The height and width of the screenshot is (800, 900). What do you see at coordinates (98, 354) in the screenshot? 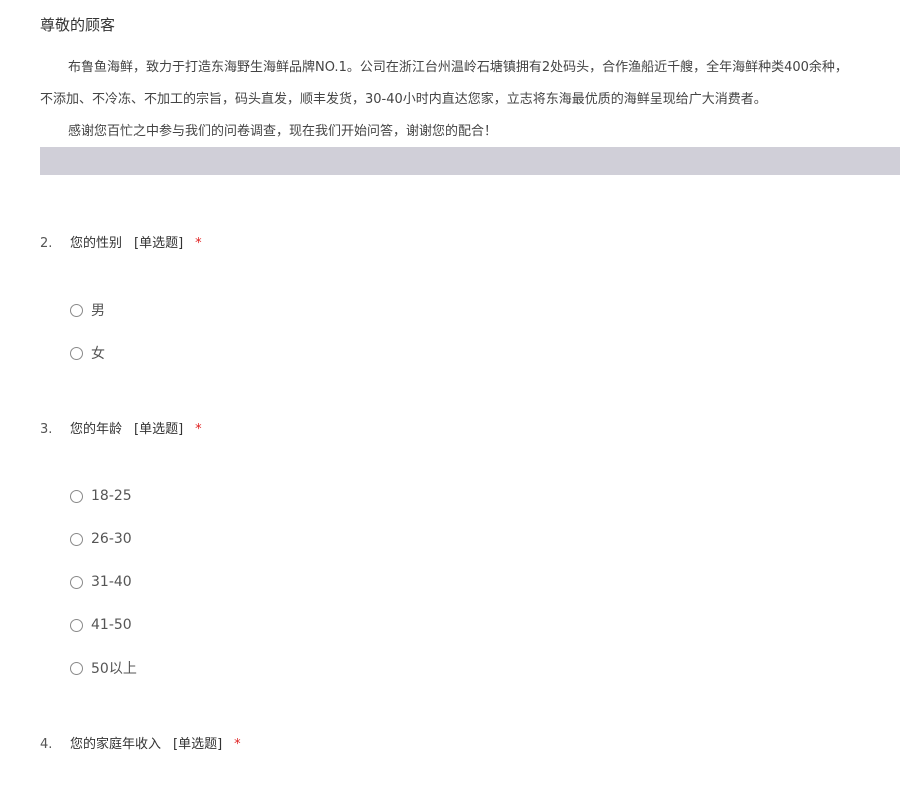
I see `option-label: 女` at bounding box center [98, 354].